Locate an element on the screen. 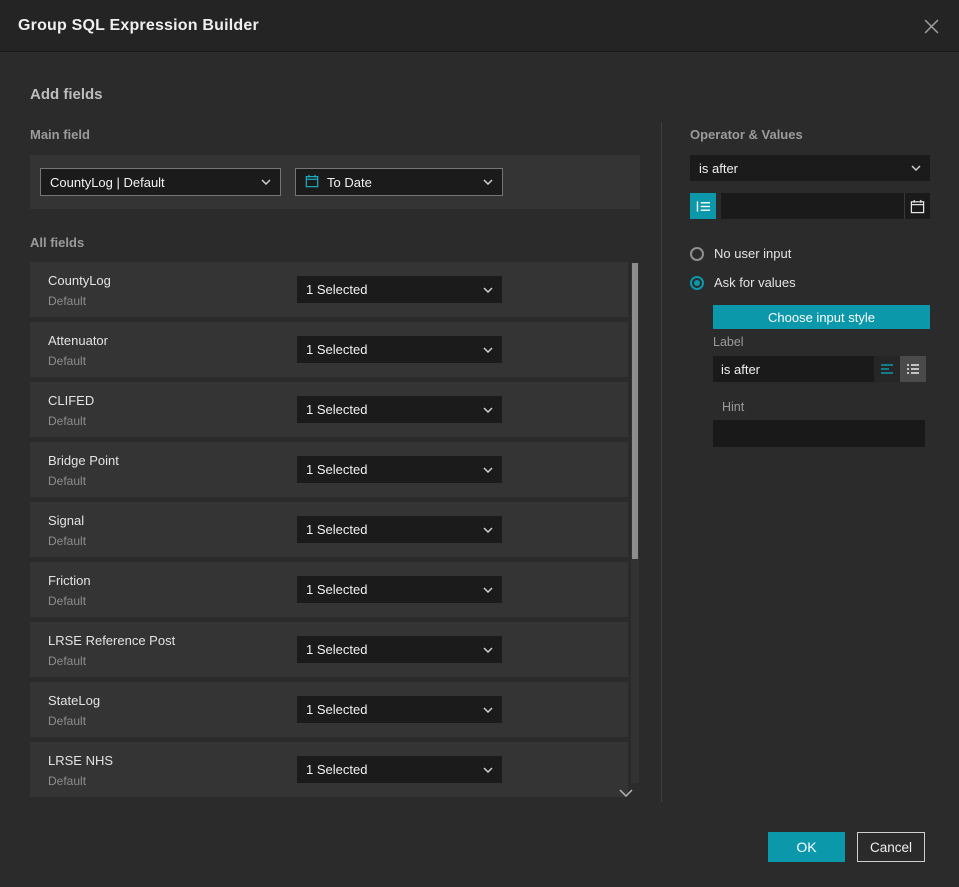  field-row-signal: Signal Default 1 Selected is located at coordinates (329, 529).